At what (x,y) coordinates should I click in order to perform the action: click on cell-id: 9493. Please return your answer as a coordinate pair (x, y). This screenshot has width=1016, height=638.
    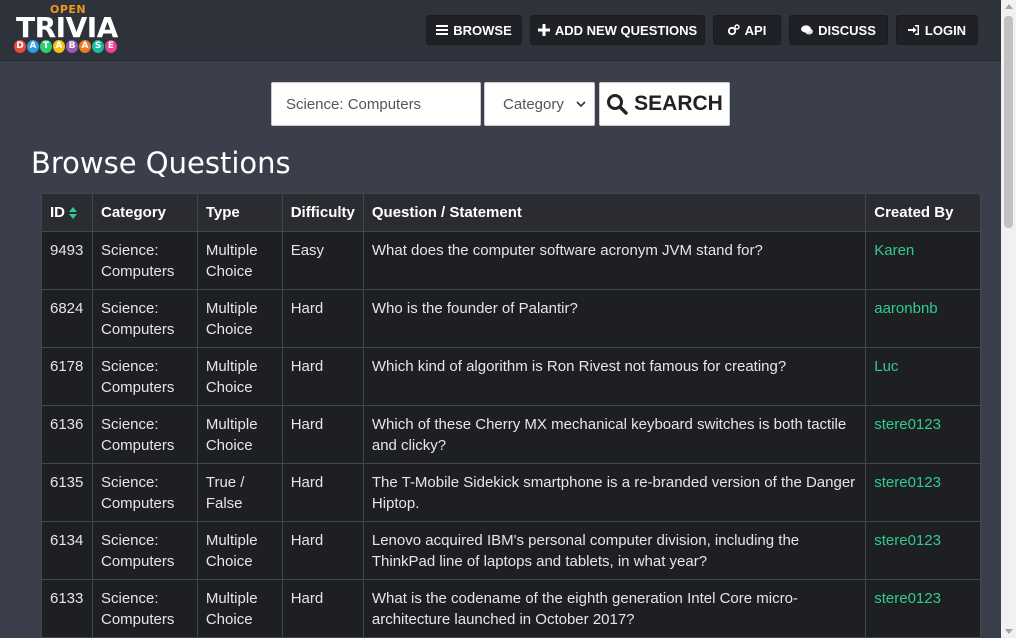
    Looking at the image, I should click on (67, 260).